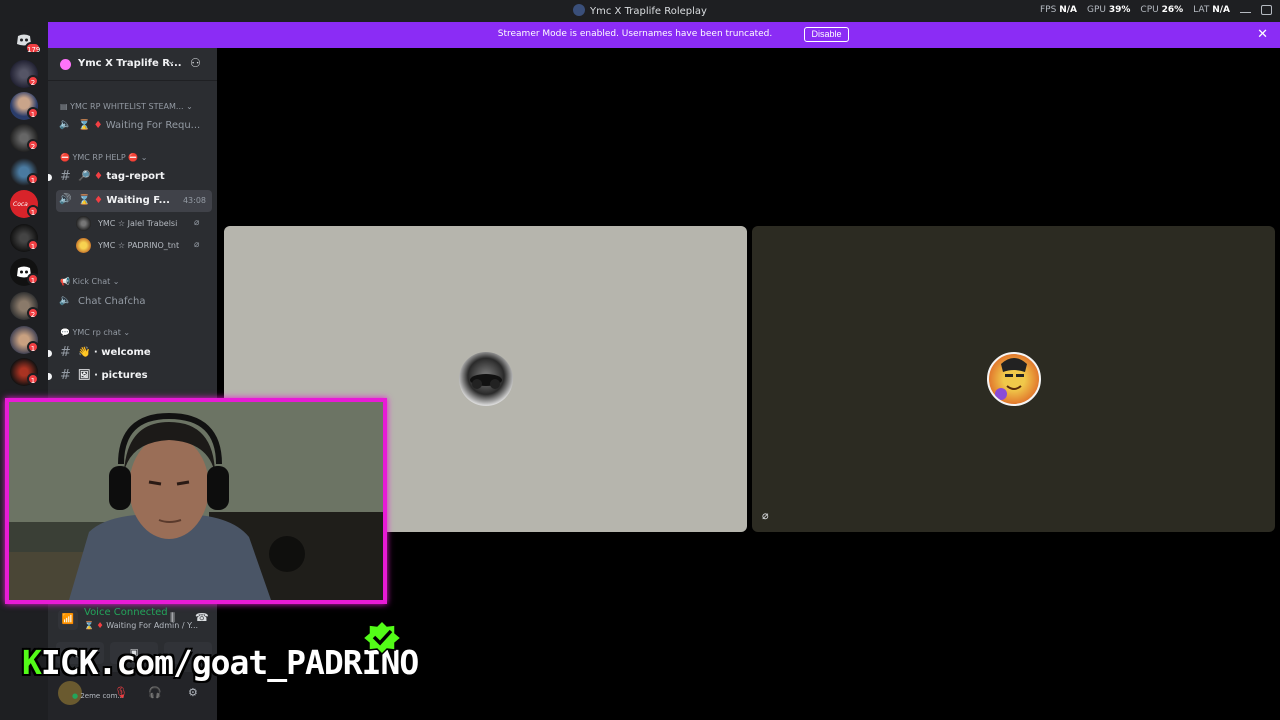 This screenshot has height=720, width=1280. What do you see at coordinates (90, 281) in the screenshot?
I see `category-kick-chat: 📢 Kick Chat ⌄` at bounding box center [90, 281].